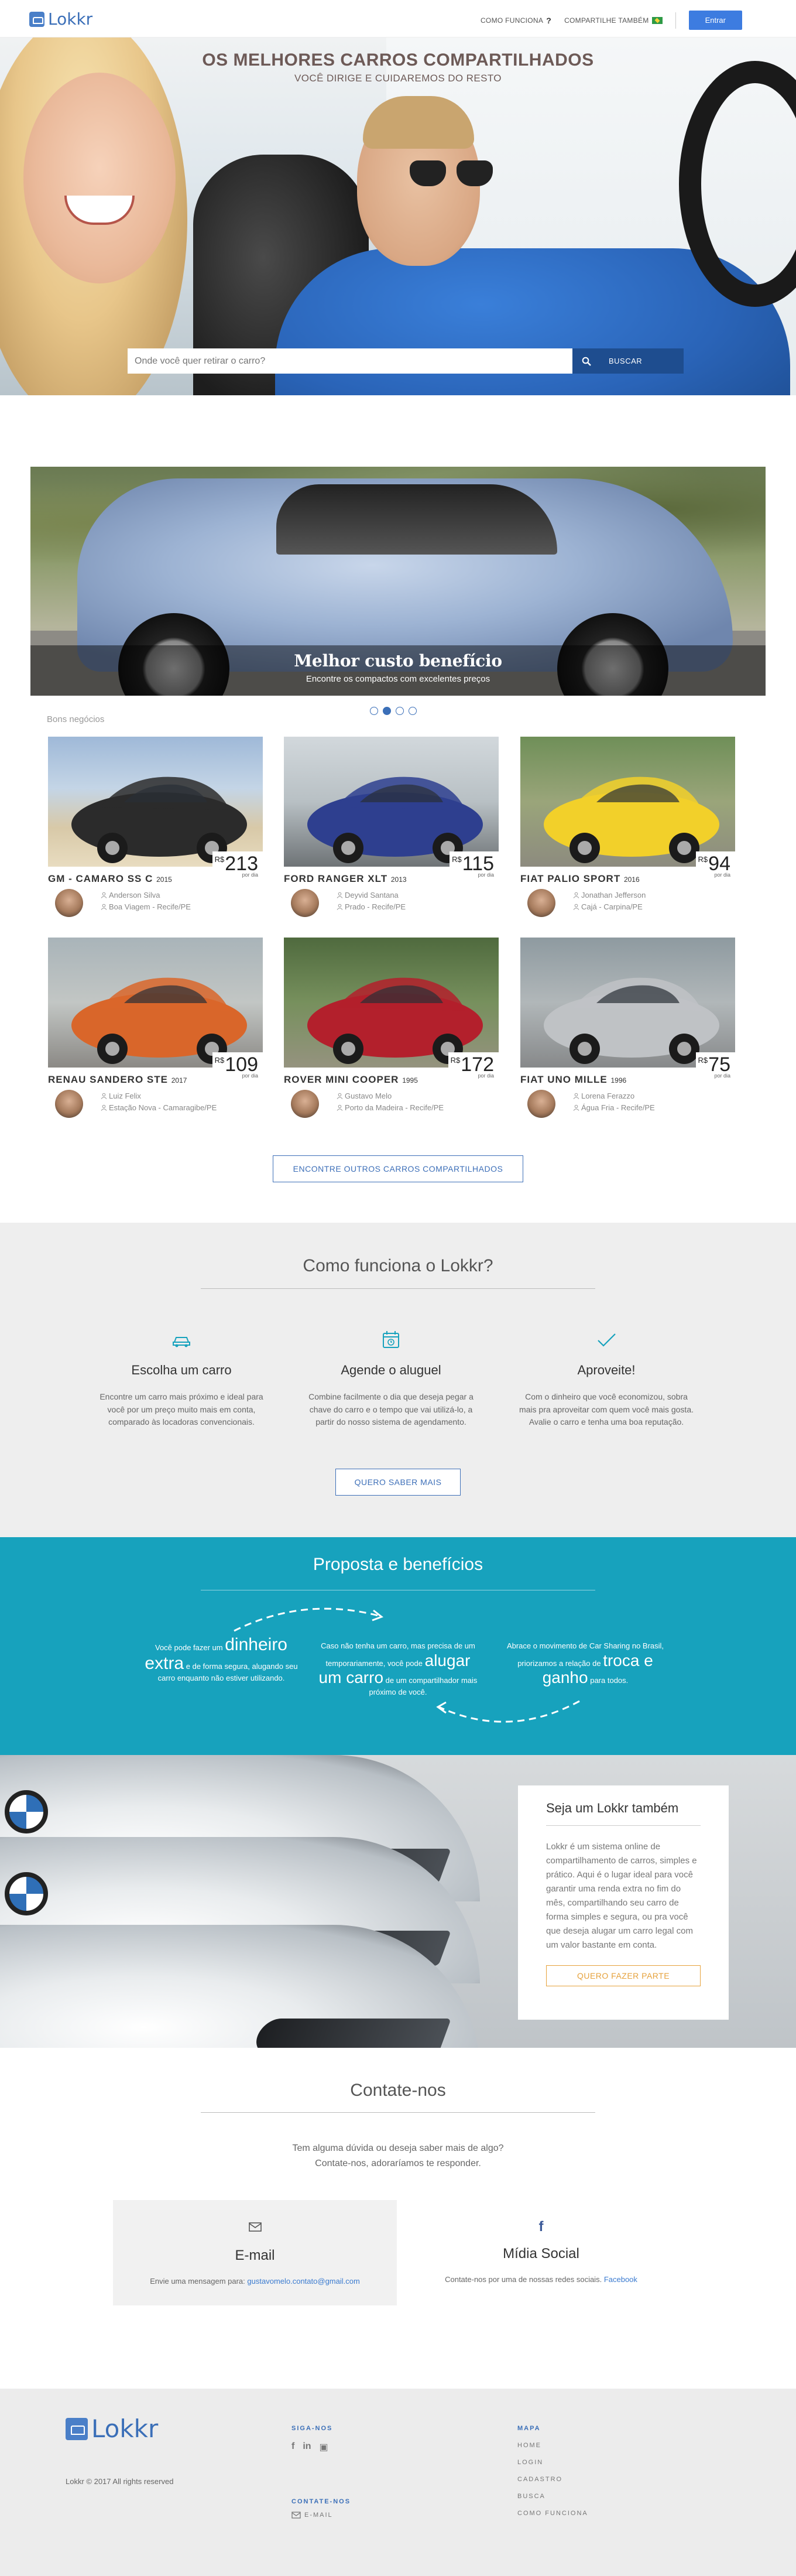 This screenshot has height=2576, width=796. Describe the element at coordinates (398, 2163) in the screenshot. I see `contact-intro-line: Contate-nos, adoraríamos te responder.` at that location.